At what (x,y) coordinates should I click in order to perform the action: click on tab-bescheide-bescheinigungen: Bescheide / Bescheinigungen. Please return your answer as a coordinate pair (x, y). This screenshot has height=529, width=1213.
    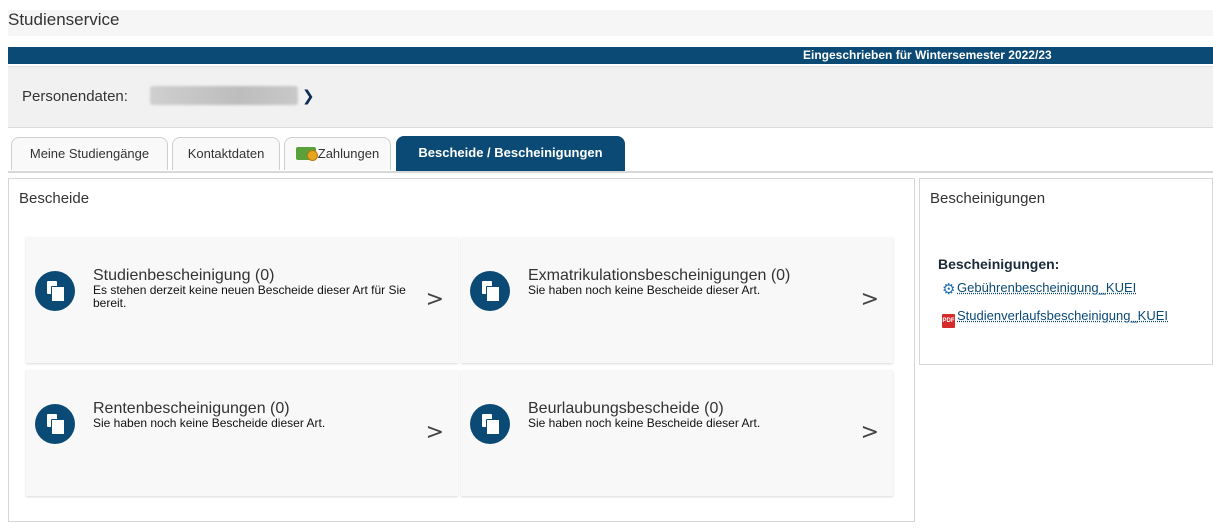
    Looking at the image, I should click on (510, 153).